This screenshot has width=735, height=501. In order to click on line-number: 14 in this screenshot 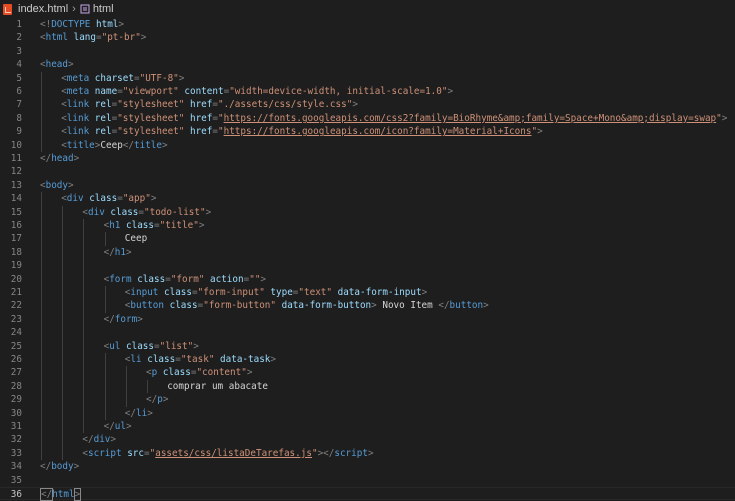, I will do `click(16, 199)`.